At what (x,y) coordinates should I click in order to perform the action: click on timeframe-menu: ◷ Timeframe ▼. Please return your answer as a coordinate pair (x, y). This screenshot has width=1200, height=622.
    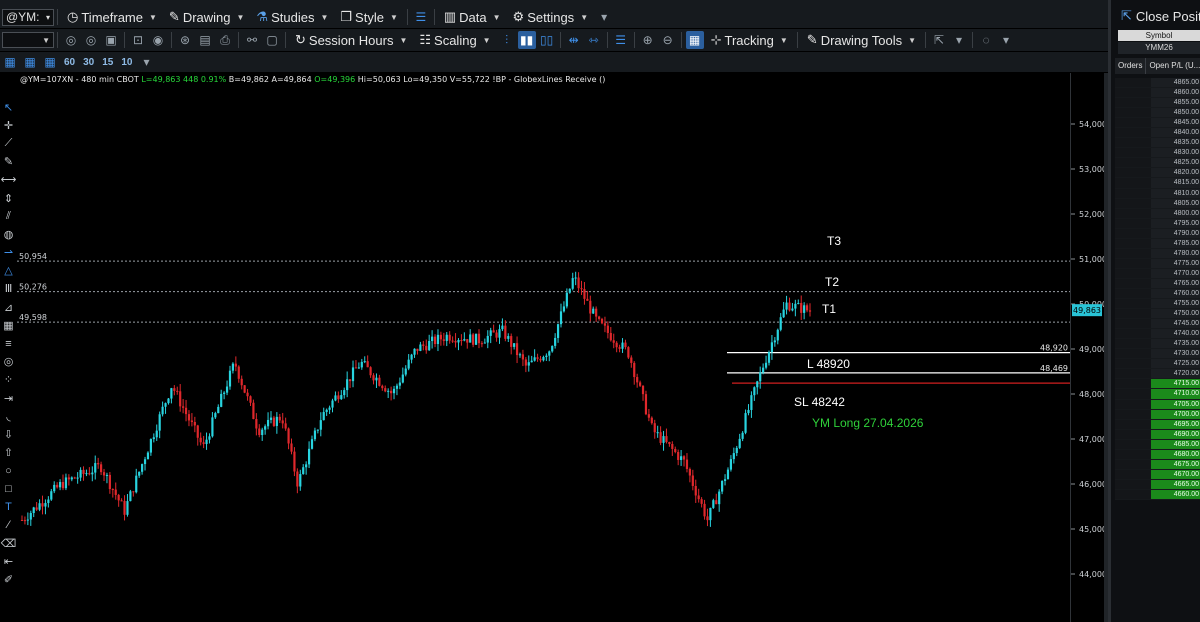
    Looking at the image, I should click on (112, 17).